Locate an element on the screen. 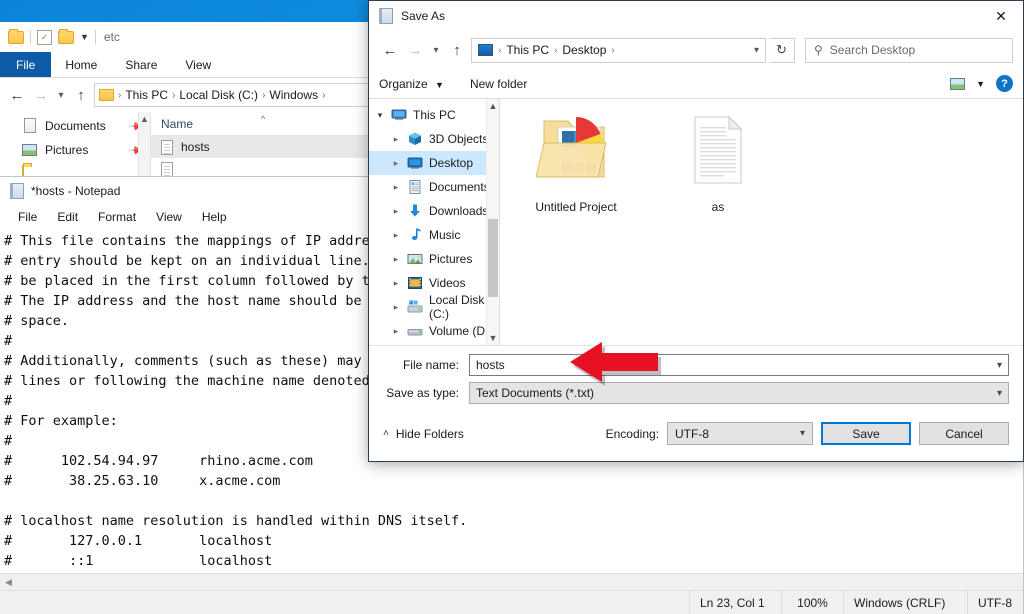 This screenshot has width=1024, height=614. save-as-type-select: Text Documents (*.txt) ▾ is located at coordinates (739, 393).